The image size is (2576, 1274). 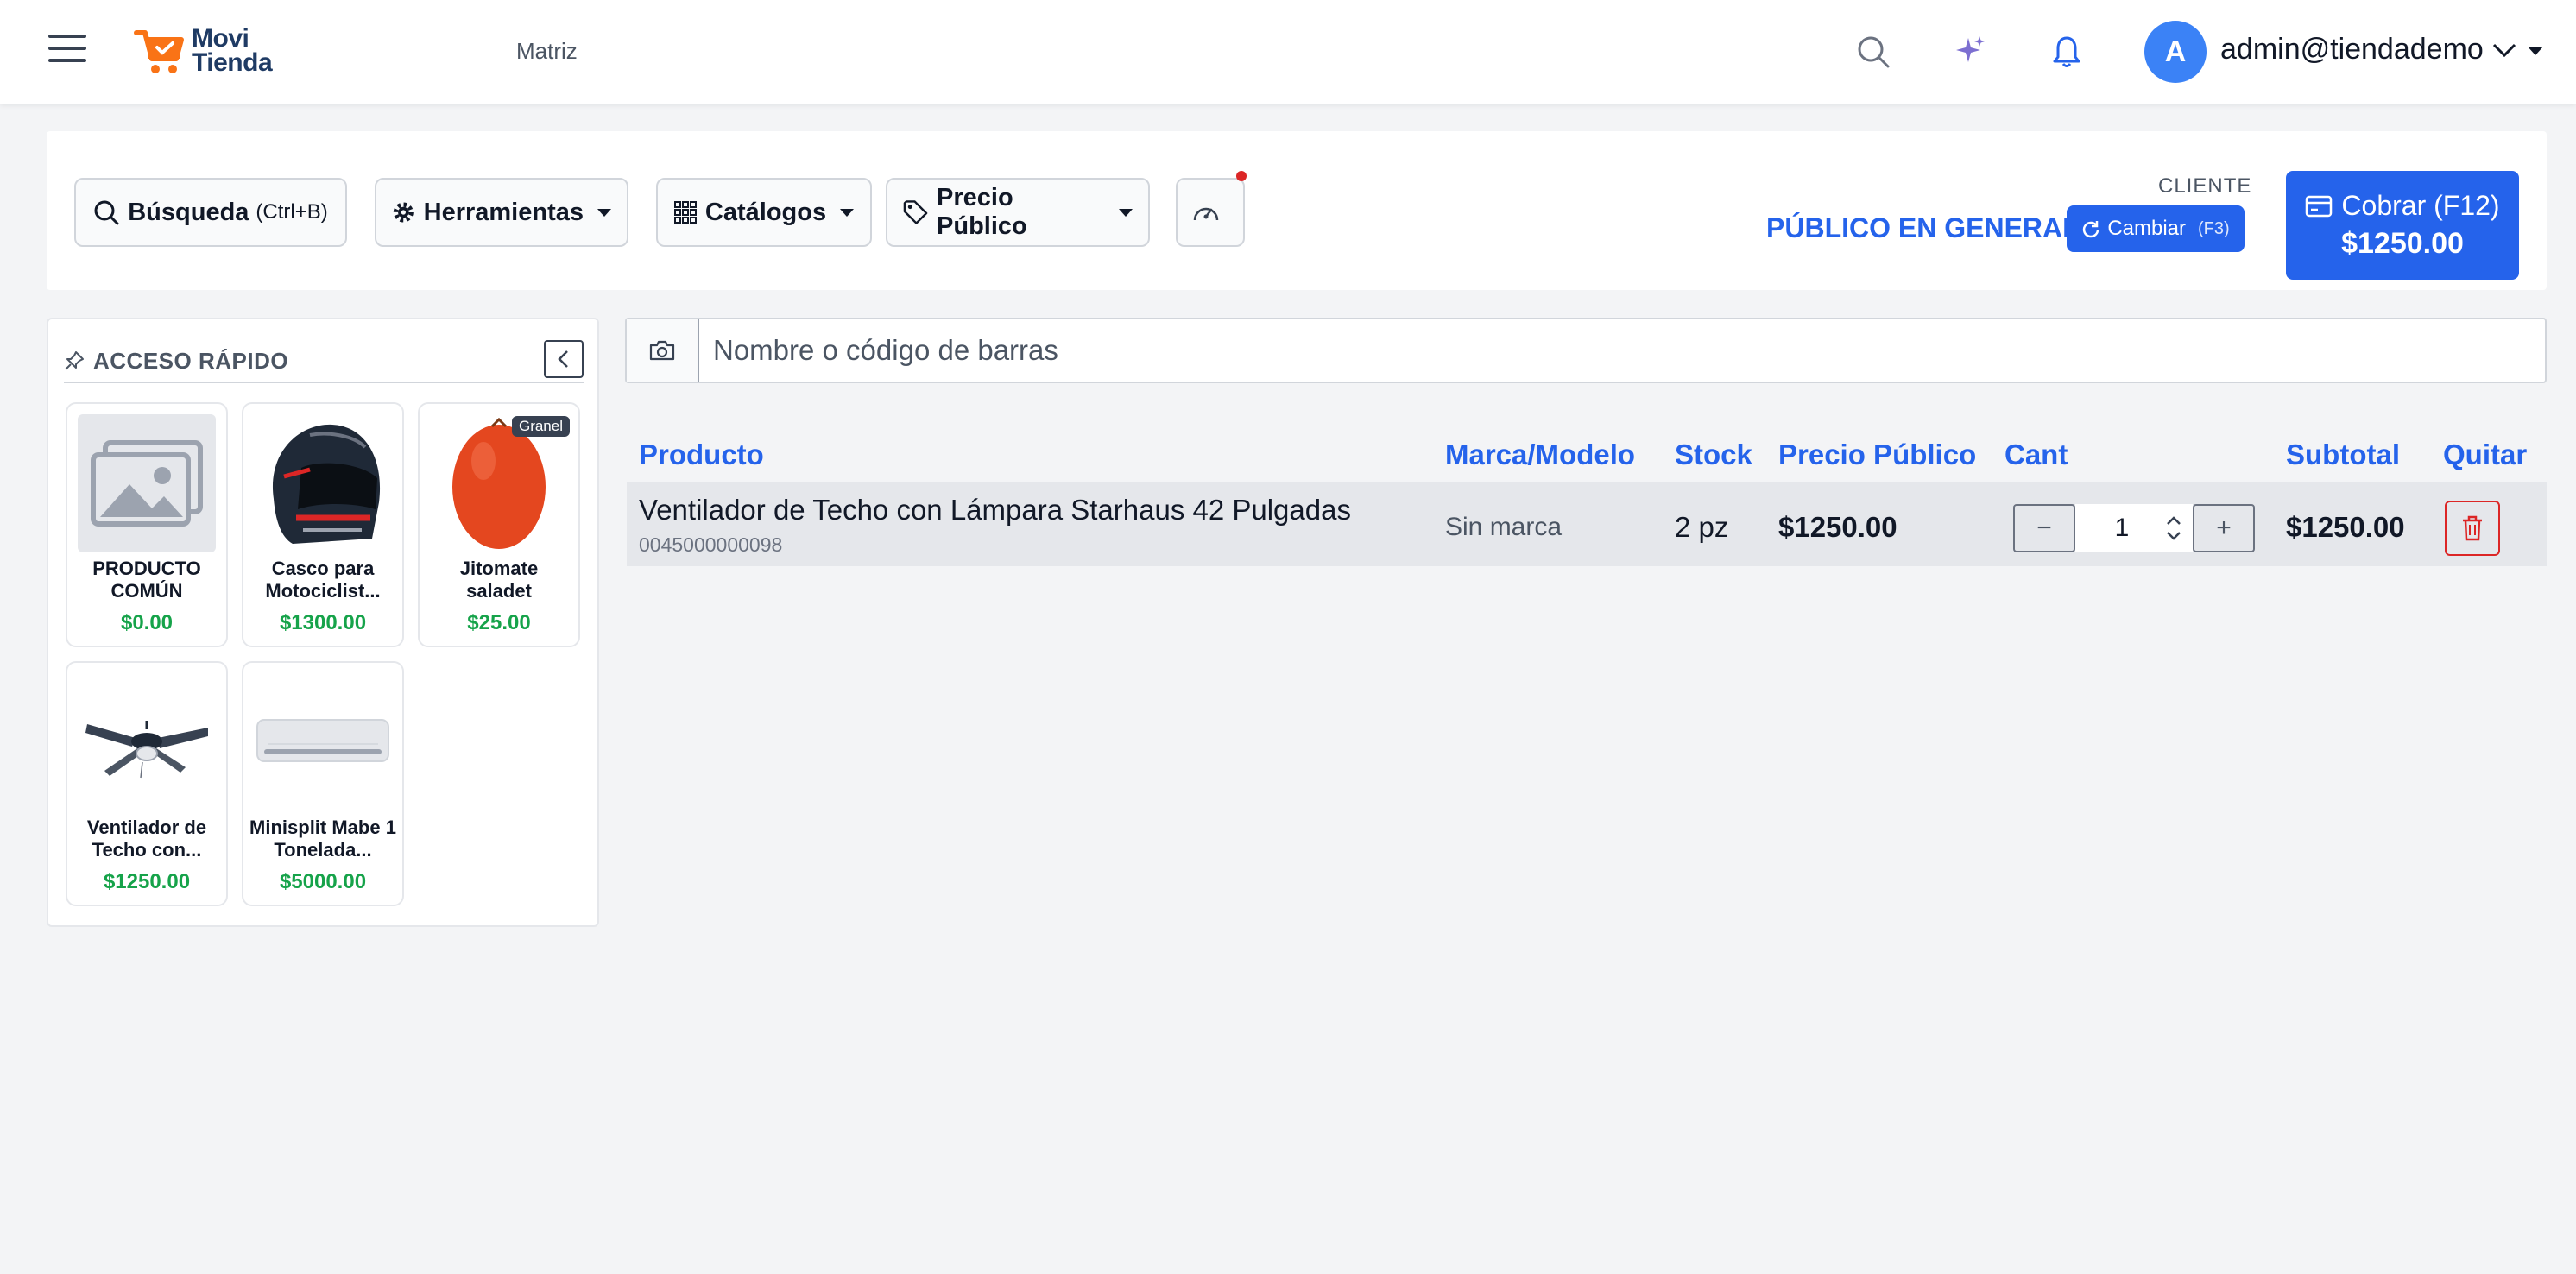 I want to click on product-image-minisplit, so click(x=323, y=742).